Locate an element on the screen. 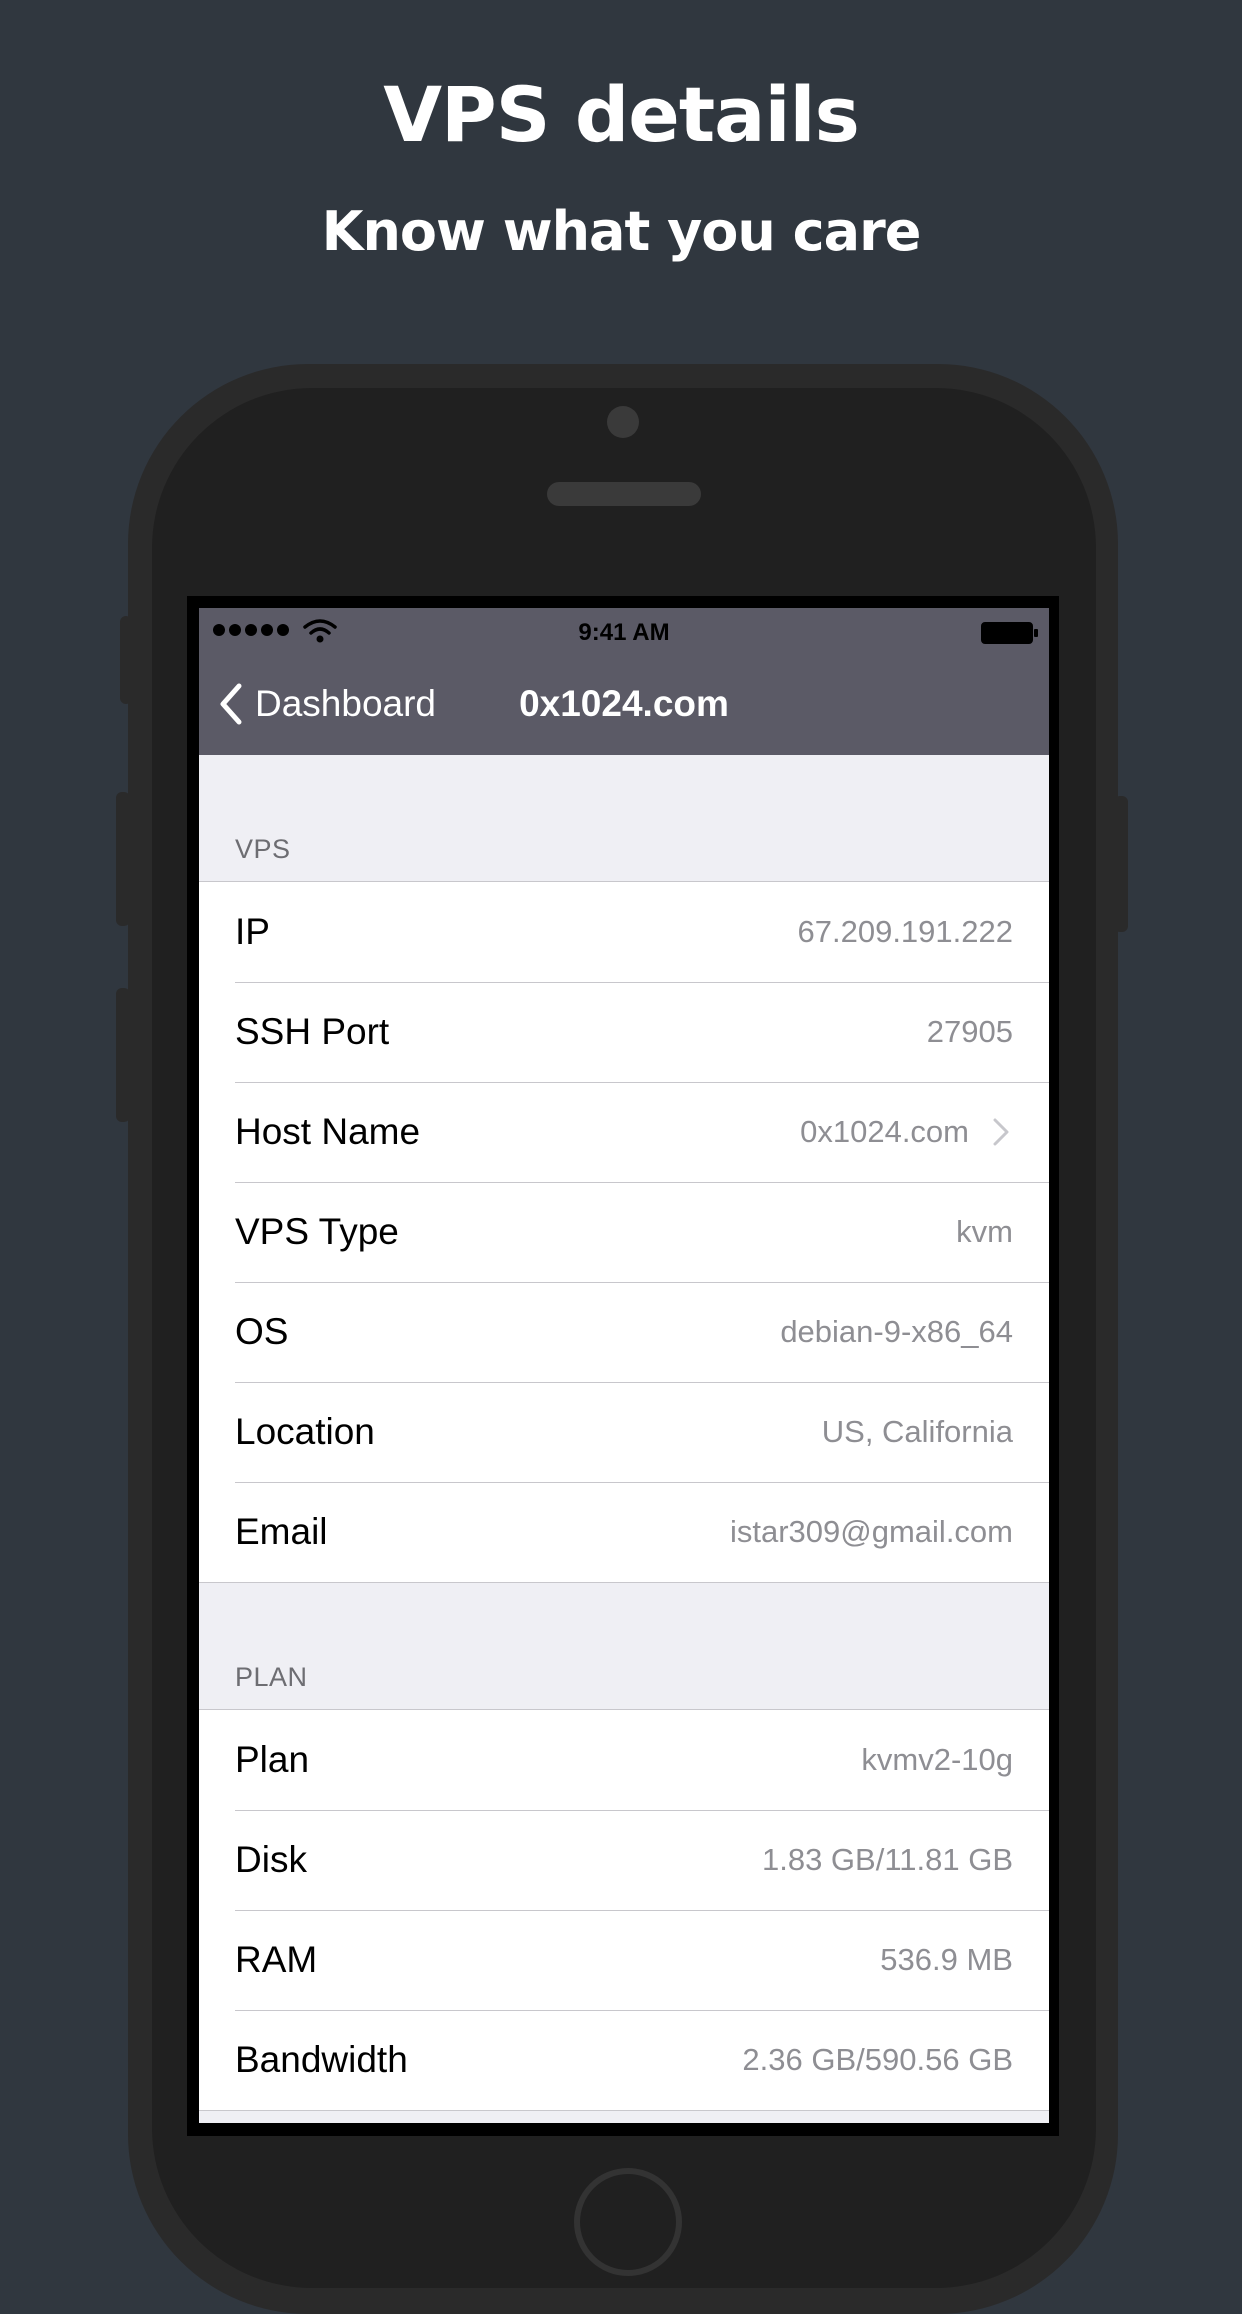 The height and width of the screenshot is (2314, 1242). row-value: 0x1024.com is located at coordinates (884, 1131).